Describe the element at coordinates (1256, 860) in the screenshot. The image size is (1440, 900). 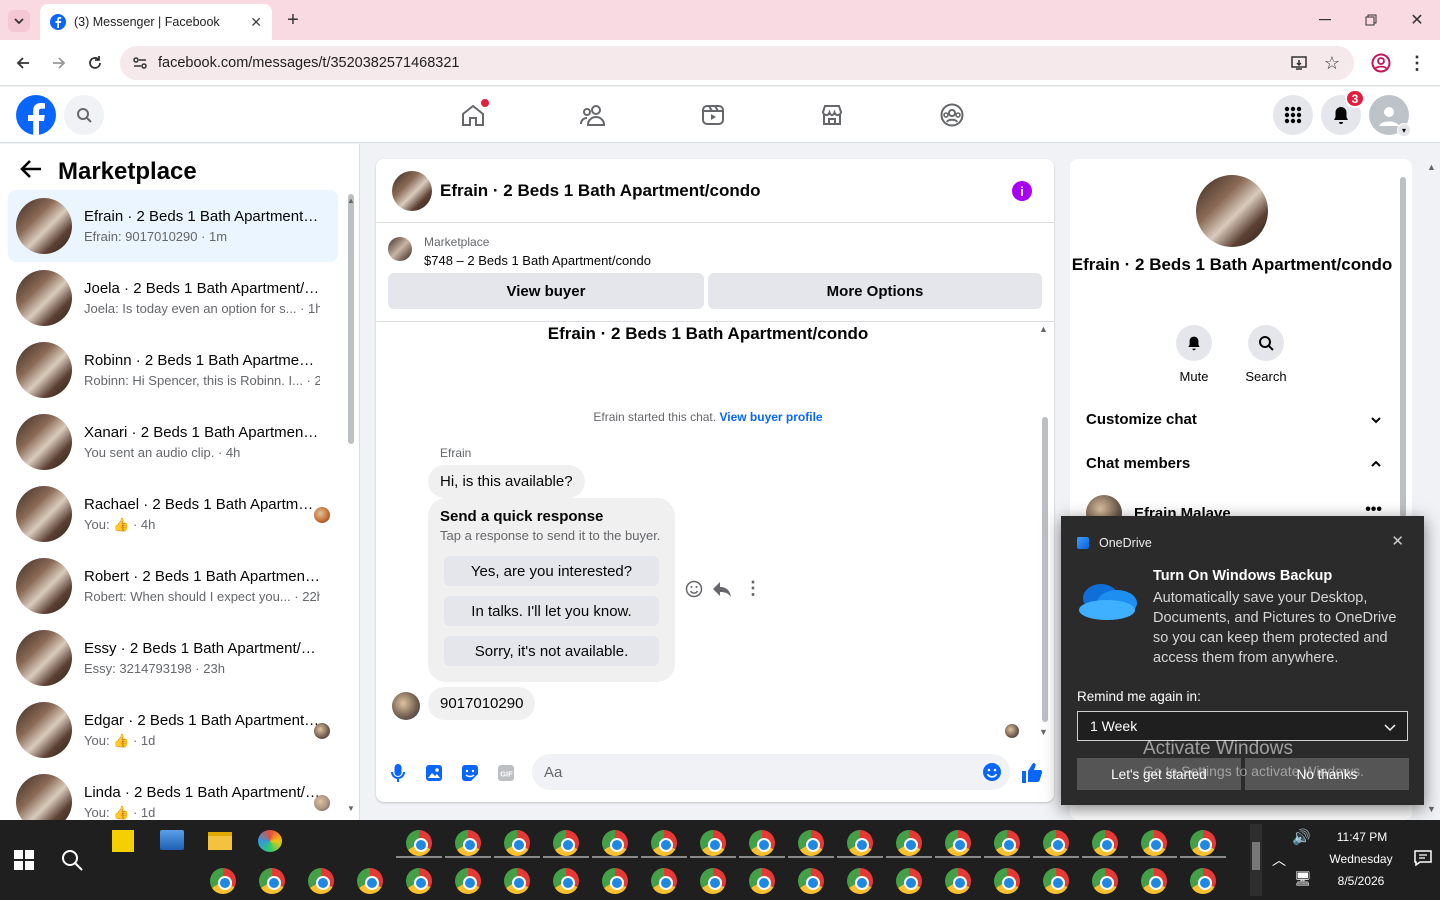
I see `tray-scrollbar` at that location.